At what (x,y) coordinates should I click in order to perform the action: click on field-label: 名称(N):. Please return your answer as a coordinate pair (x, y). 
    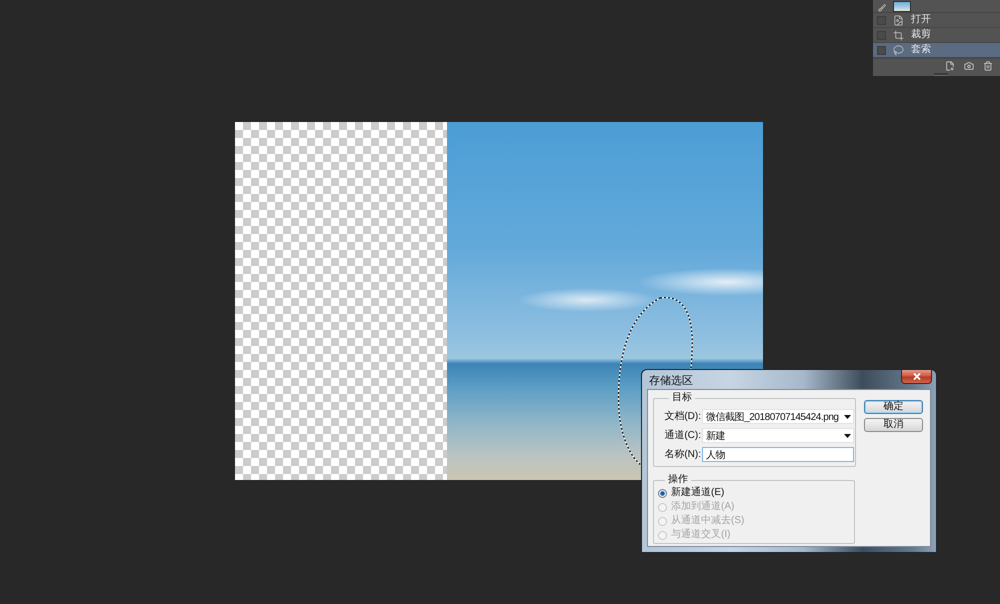
    Looking at the image, I should click on (682, 454).